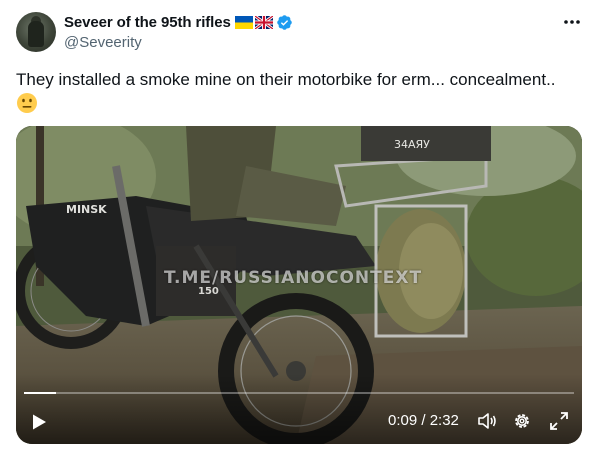  What do you see at coordinates (423, 420) in the screenshot?
I see `time-readout: 0:09 / 2:32` at bounding box center [423, 420].